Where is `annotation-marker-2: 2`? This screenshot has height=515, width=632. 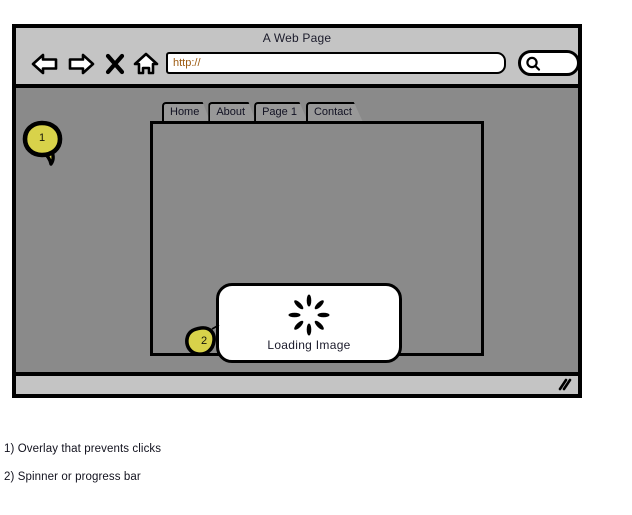 annotation-marker-2: 2 is located at coordinates (204, 342).